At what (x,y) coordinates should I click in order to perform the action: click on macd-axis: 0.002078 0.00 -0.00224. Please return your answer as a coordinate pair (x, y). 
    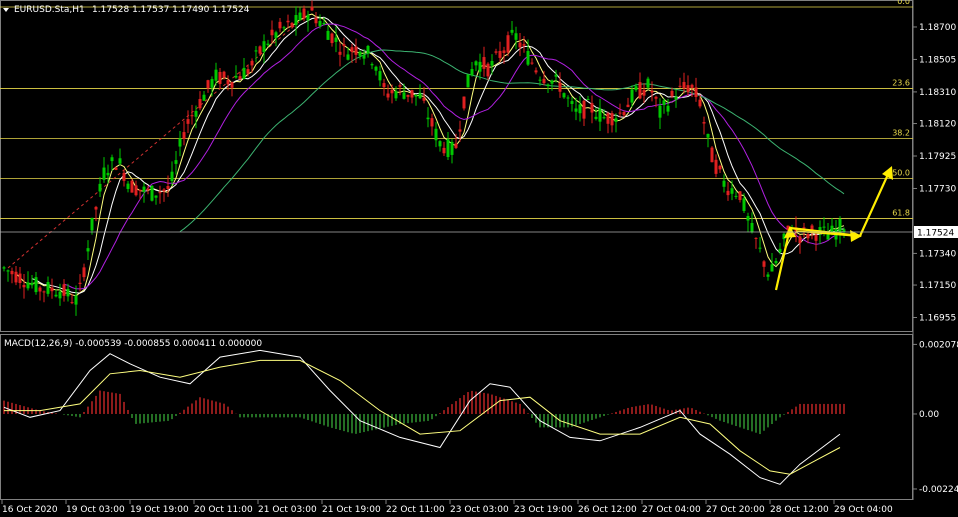
    Looking at the image, I should click on (935, 417).